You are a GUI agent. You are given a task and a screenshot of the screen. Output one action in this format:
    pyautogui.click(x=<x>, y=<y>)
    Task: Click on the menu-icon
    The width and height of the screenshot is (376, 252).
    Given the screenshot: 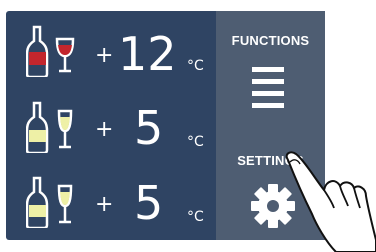 What is the action you would take?
    pyautogui.click(x=268, y=88)
    